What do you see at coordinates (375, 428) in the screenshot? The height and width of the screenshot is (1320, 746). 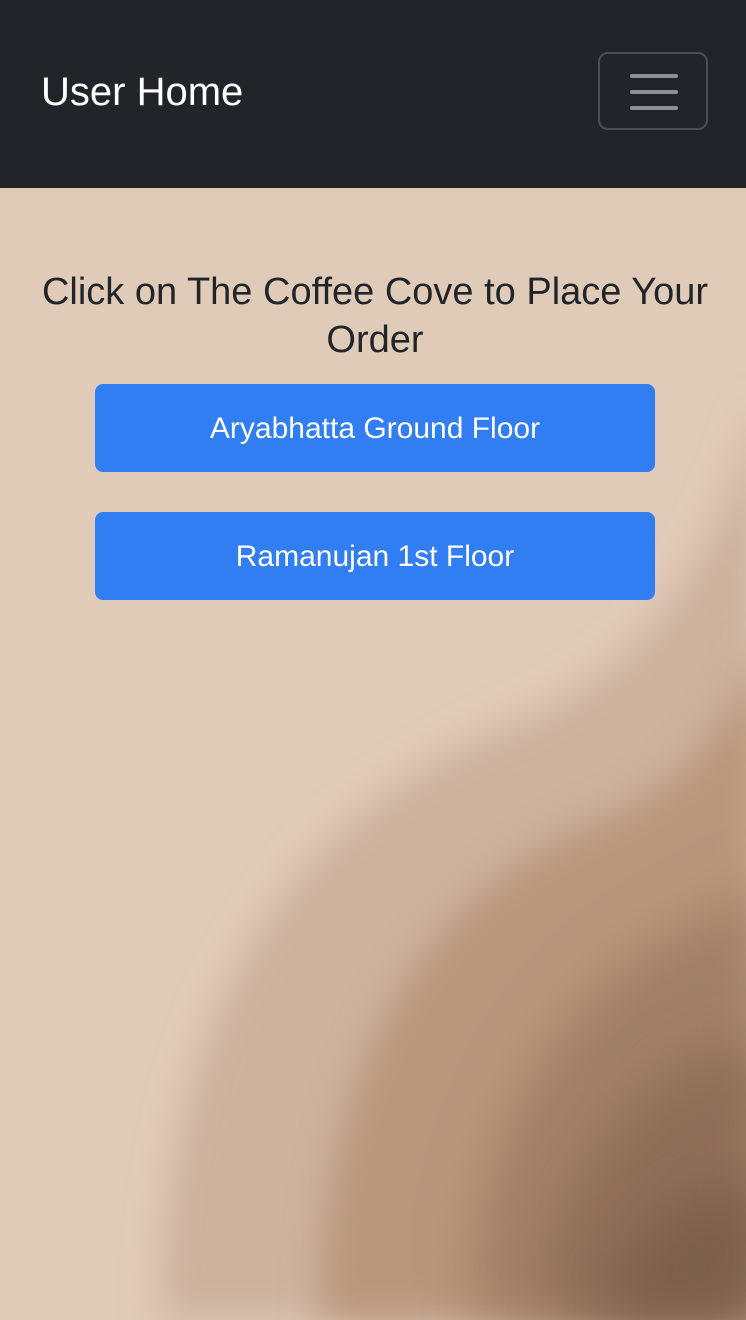 I see `aryabhatta-ground-floor-button: Aryabhatta Ground Floor` at bounding box center [375, 428].